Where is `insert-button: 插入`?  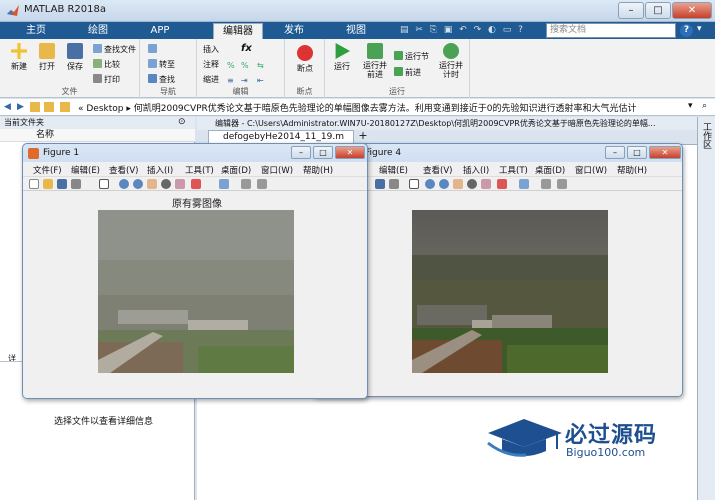
insert-button: 插入 is located at coordinates (211, 49).